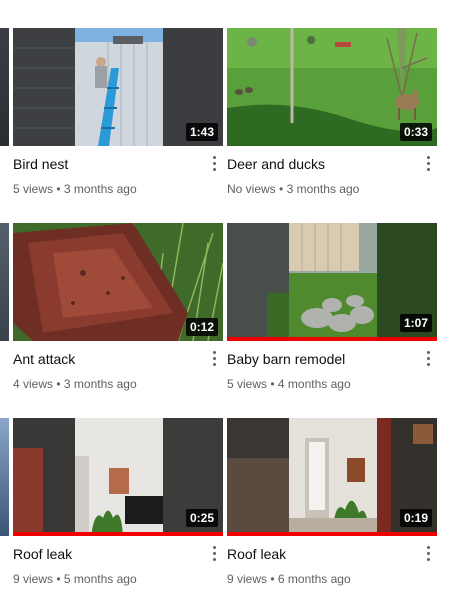  What do you see at coordinates (118, 87) in the screenshot?
I see `video-thumbnail: 1:43` at bounding box center [118, 87].